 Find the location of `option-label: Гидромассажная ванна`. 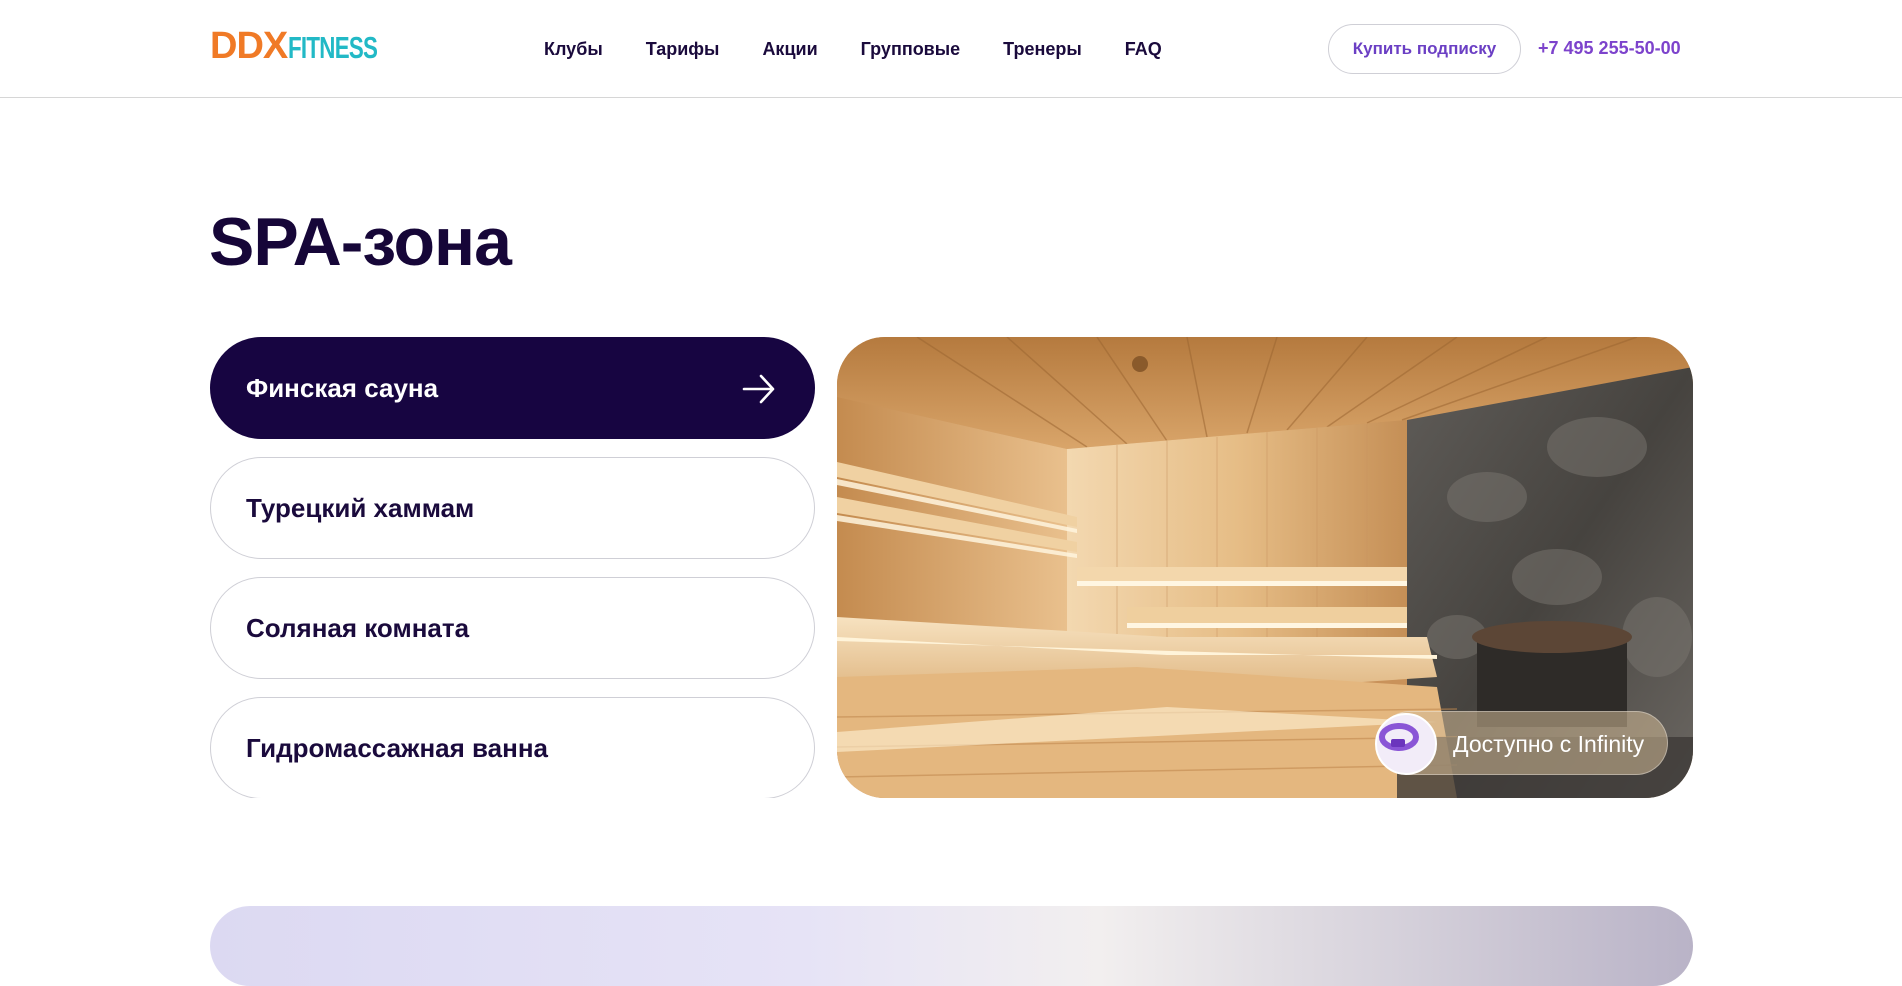

option-label: Гидромассажная ванна is located at coordinates (397, 748).